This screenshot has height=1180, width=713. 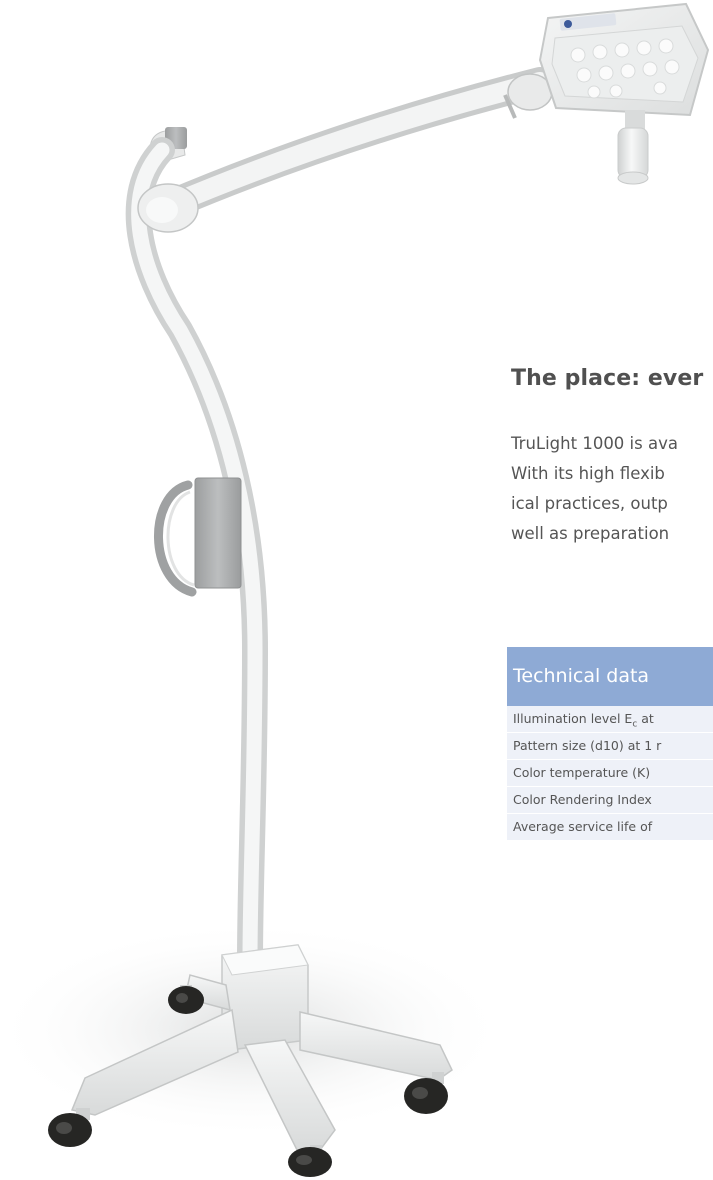 I want to click on pole-handle, so click(x=198, y=537).